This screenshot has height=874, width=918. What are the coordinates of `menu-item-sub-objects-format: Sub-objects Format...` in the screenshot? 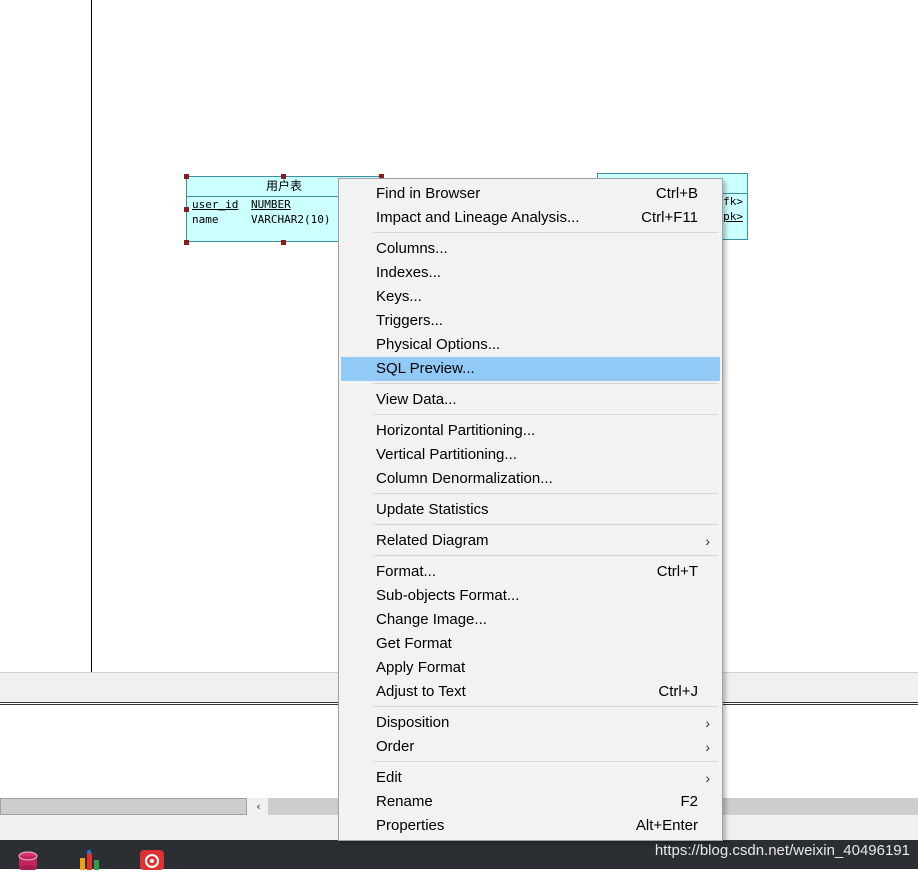 It's located at (530, 596).